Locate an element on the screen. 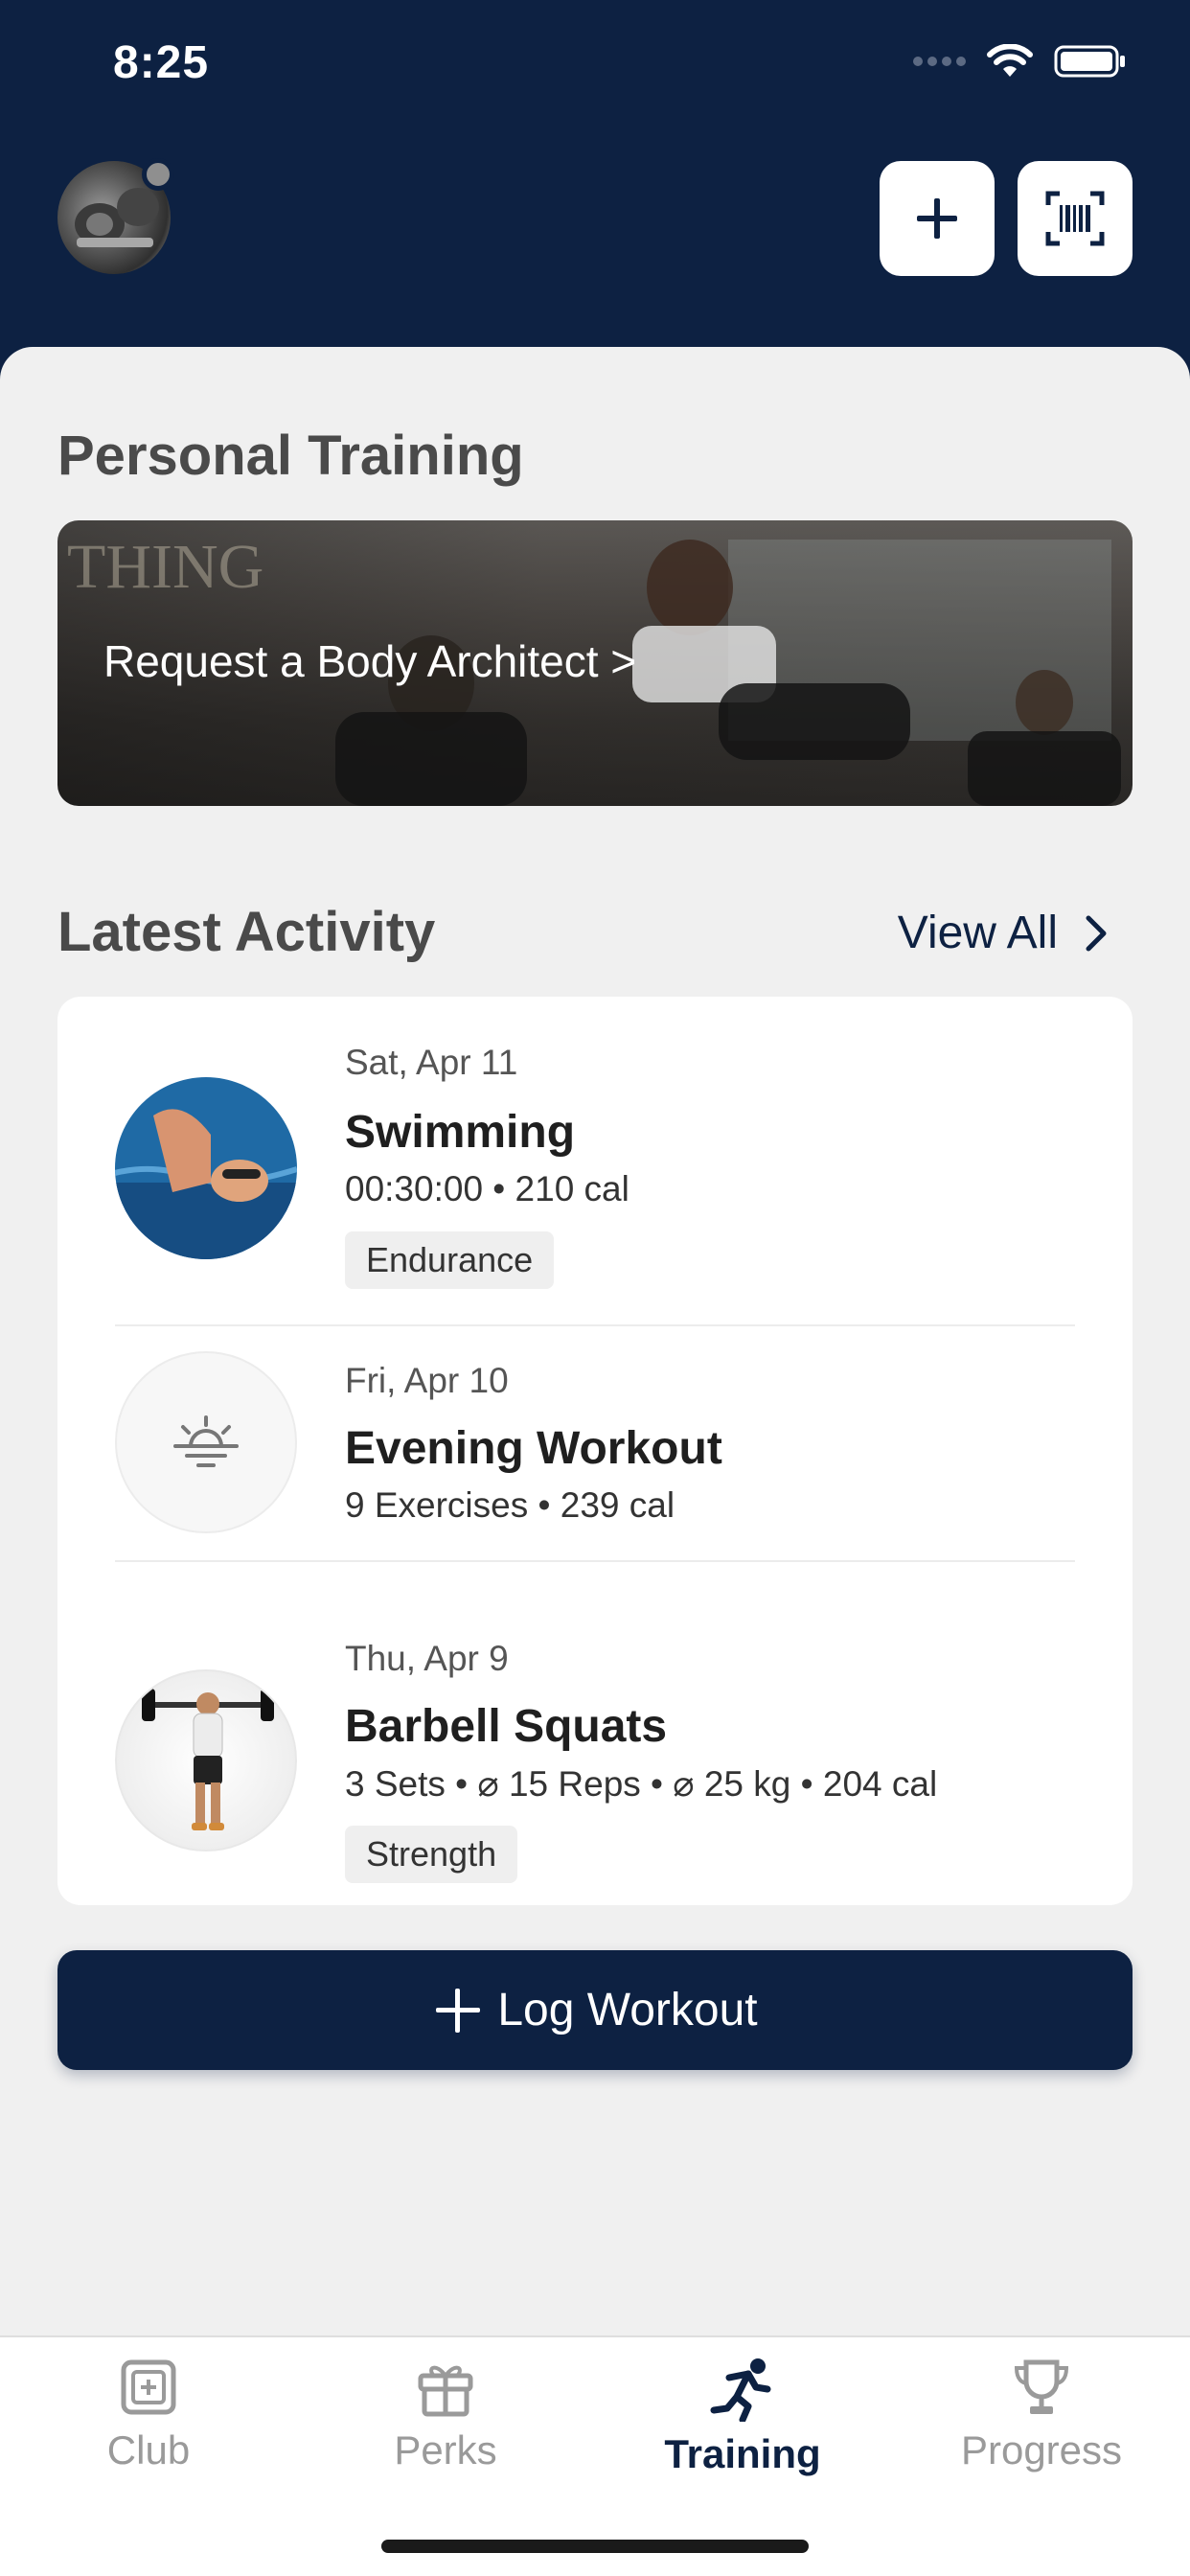 This screenshot has height=2576, width=1190. gift-icon is located at coordinates (445, 2391).